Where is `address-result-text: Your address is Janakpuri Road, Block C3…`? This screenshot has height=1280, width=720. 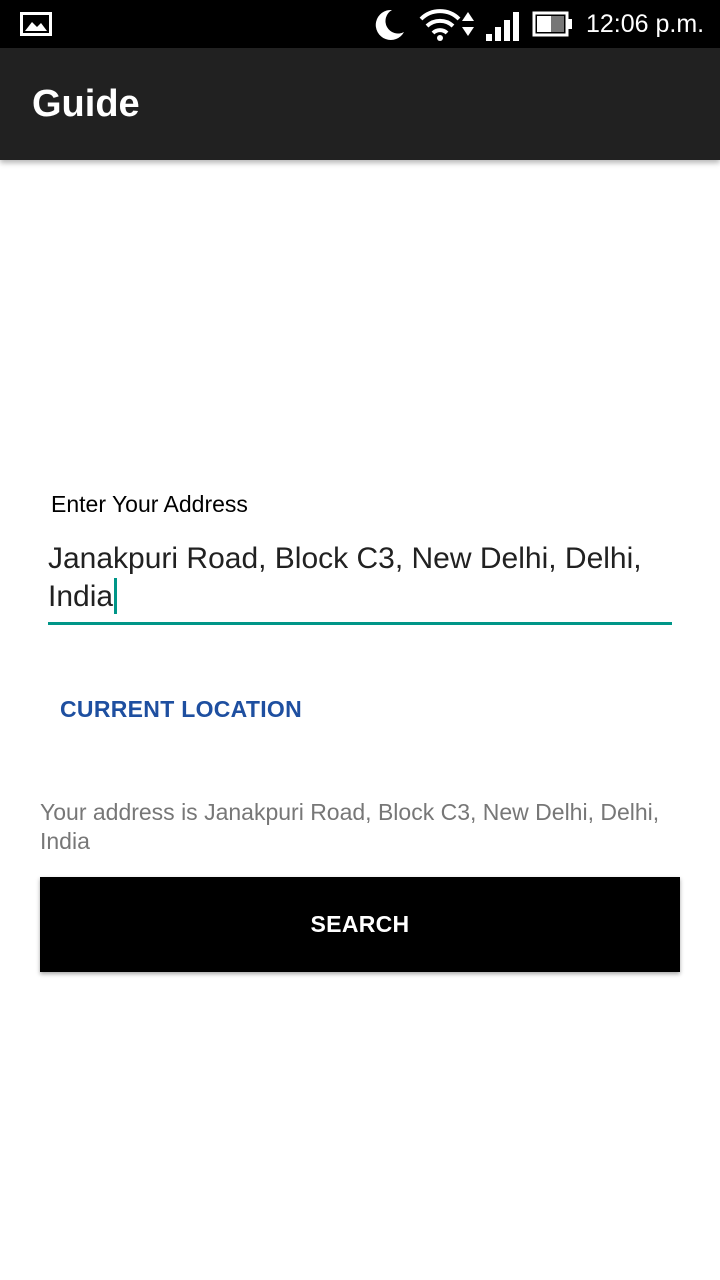 address-result-text: Your address is Janakpuri Road, Block C3… is located at coordinates (350, 826).